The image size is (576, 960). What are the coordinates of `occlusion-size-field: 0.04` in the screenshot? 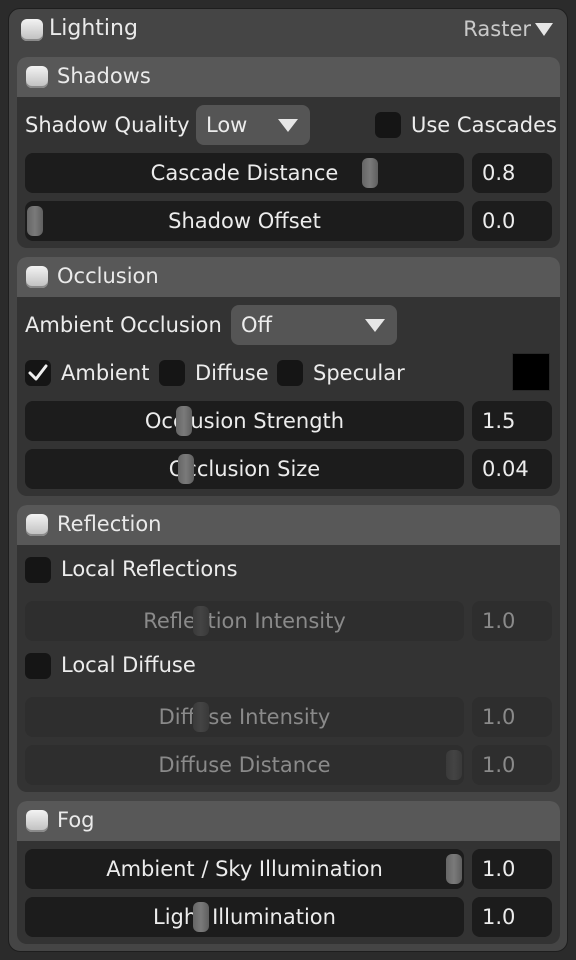 It's located at (512, 469).